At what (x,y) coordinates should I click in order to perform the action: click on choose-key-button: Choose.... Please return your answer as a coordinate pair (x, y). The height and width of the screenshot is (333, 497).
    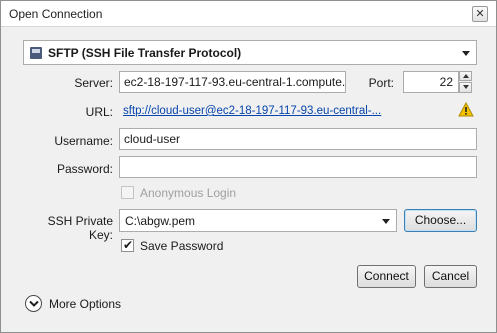
    Looking at the image, I should click on (440, 220).